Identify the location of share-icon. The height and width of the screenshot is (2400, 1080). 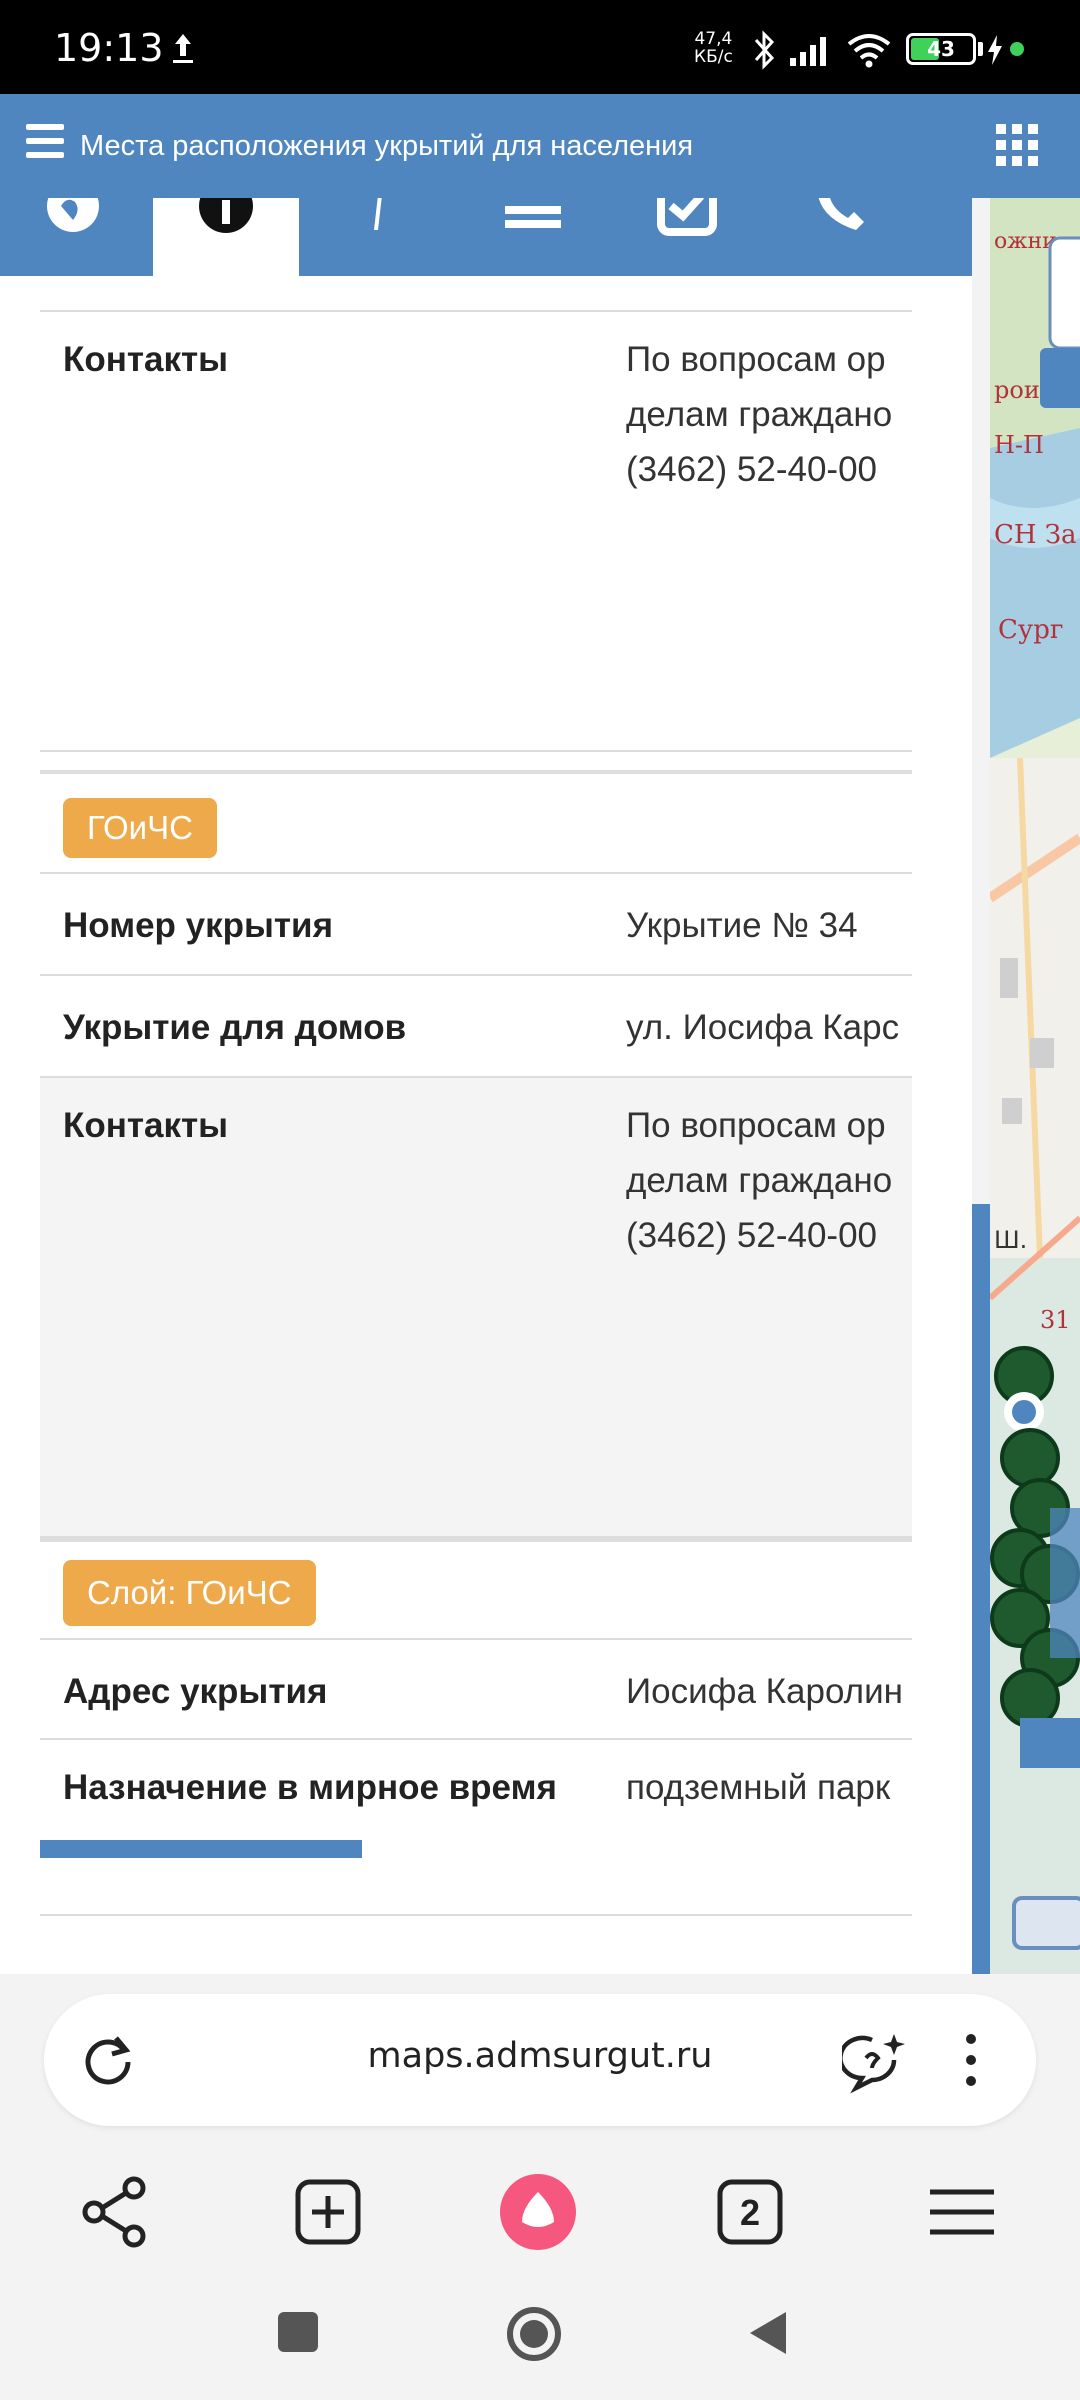
(116, 2212).